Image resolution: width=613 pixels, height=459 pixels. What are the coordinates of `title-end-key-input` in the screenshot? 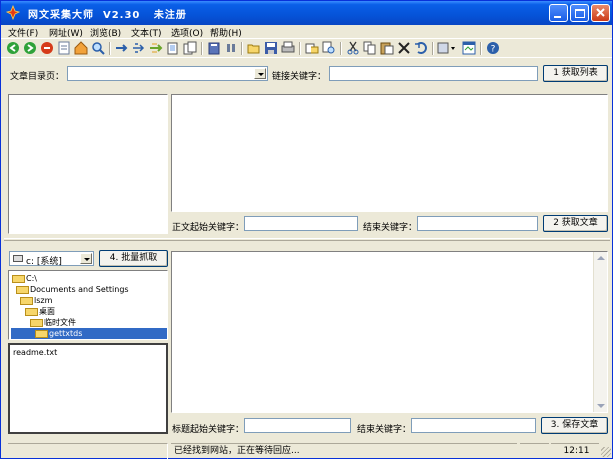 It's located at (473, 425).